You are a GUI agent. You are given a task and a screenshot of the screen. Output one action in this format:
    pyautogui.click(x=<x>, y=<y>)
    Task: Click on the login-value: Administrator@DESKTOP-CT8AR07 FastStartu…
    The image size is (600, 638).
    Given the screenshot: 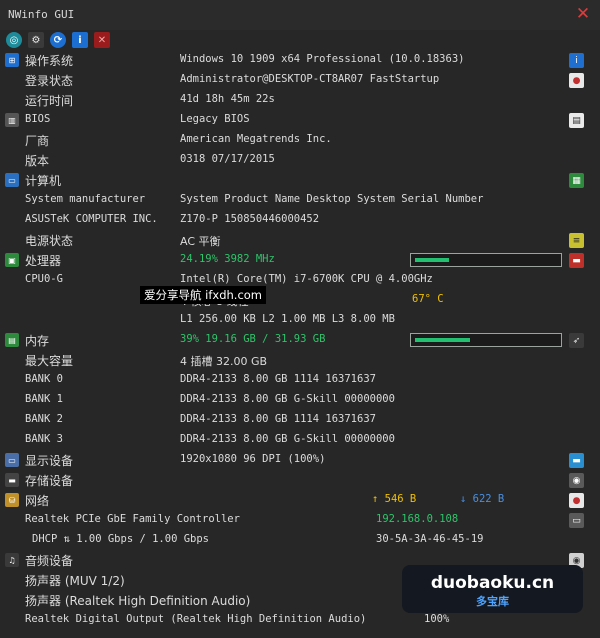 What is the action you would take?
    pyautogui.click(x=310, y=79)
    